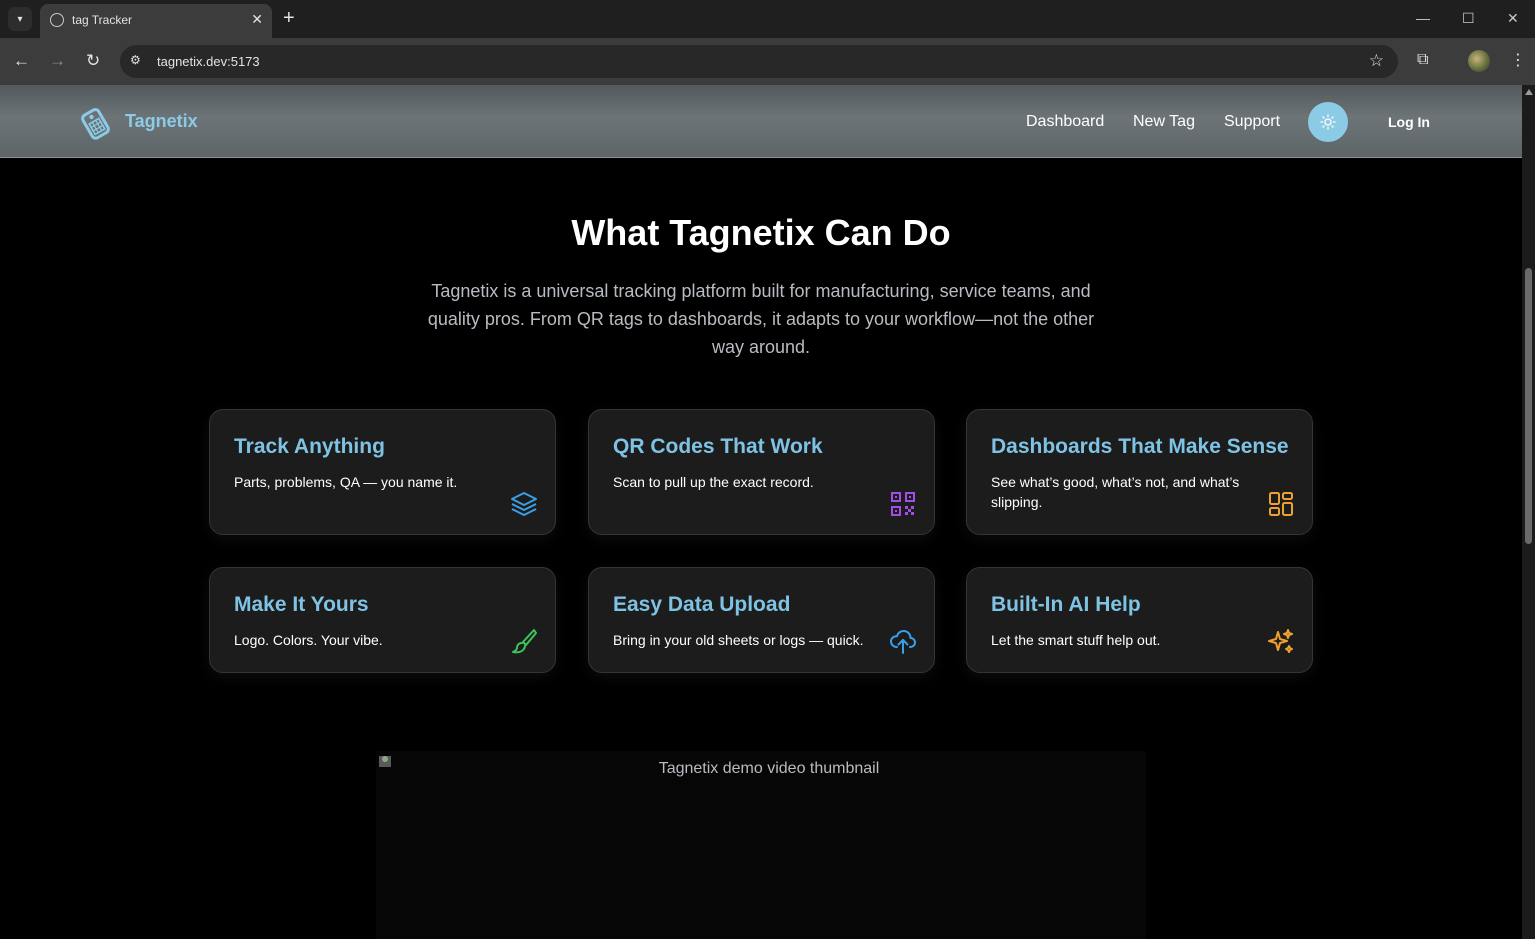 The width and height of the screenshot is (1535, 939). What do you see at coordinates (761, 845) in the screenshot?
I see `demo-video-thumbnail: Tagnetix demo video thumbnail` at bounding box center [761, 845].